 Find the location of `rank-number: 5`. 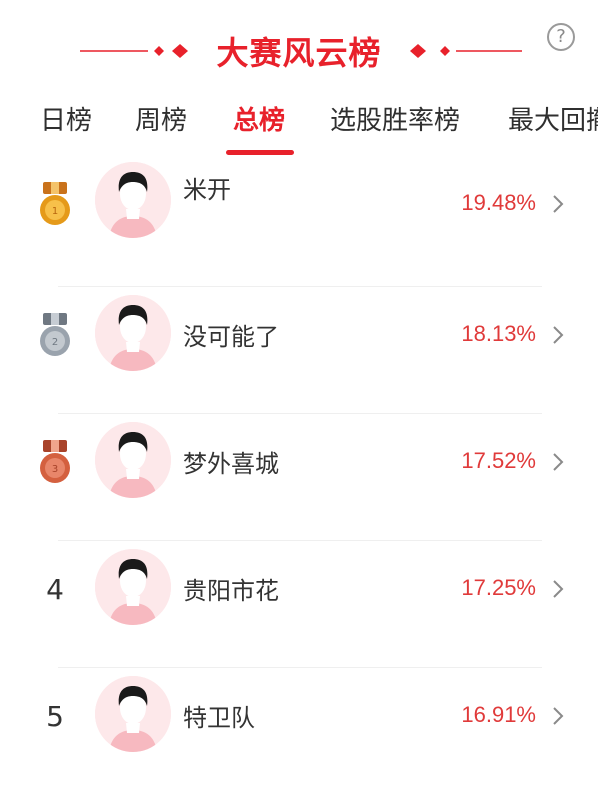

rank-number: 5 is located at coordinates (55, 716).